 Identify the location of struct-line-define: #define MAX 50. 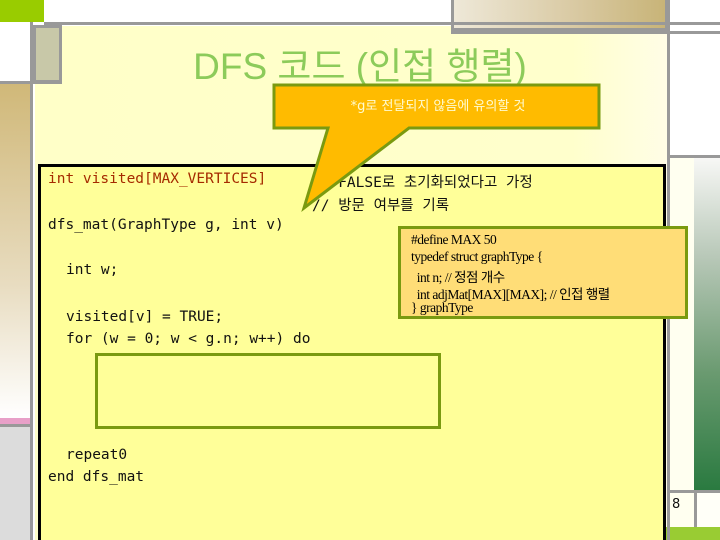
(454, 239).